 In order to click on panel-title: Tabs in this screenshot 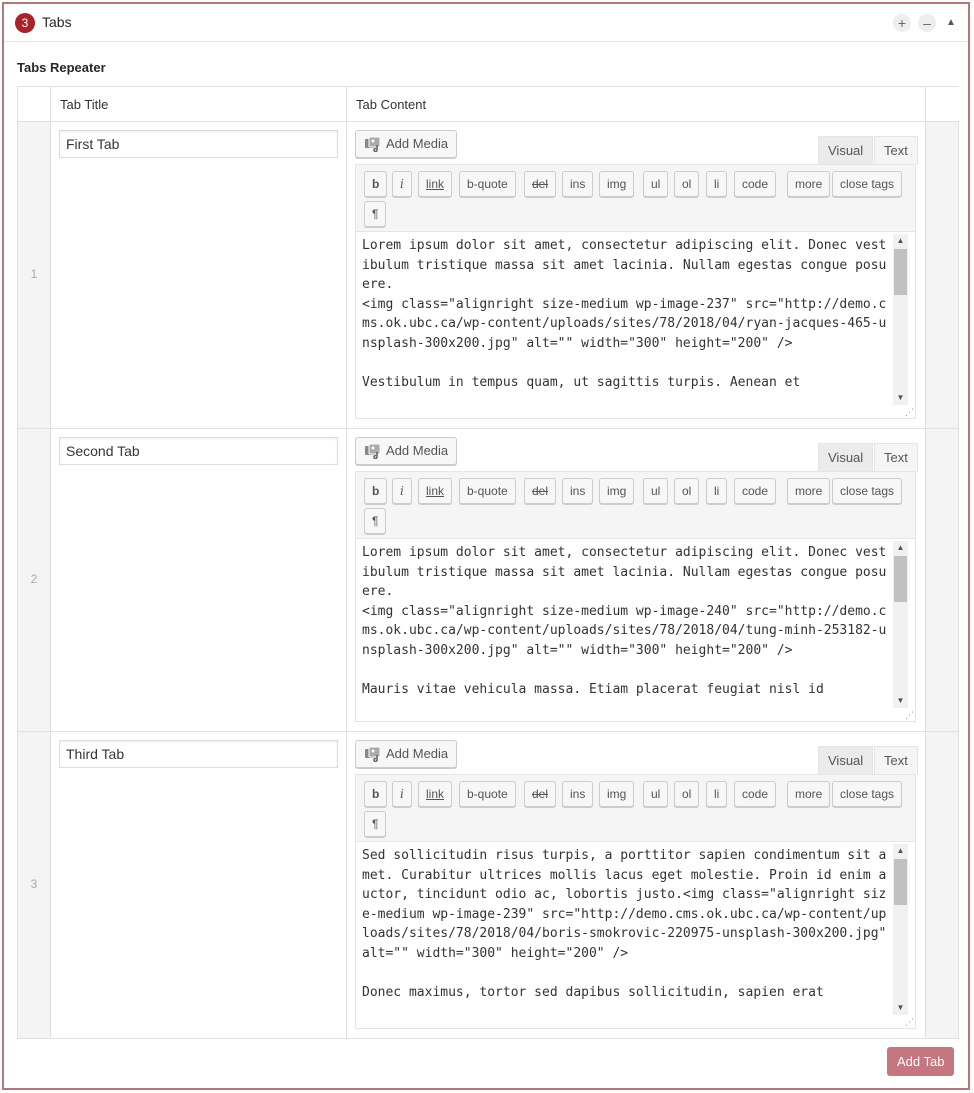, I will do `click(57, 22)`.